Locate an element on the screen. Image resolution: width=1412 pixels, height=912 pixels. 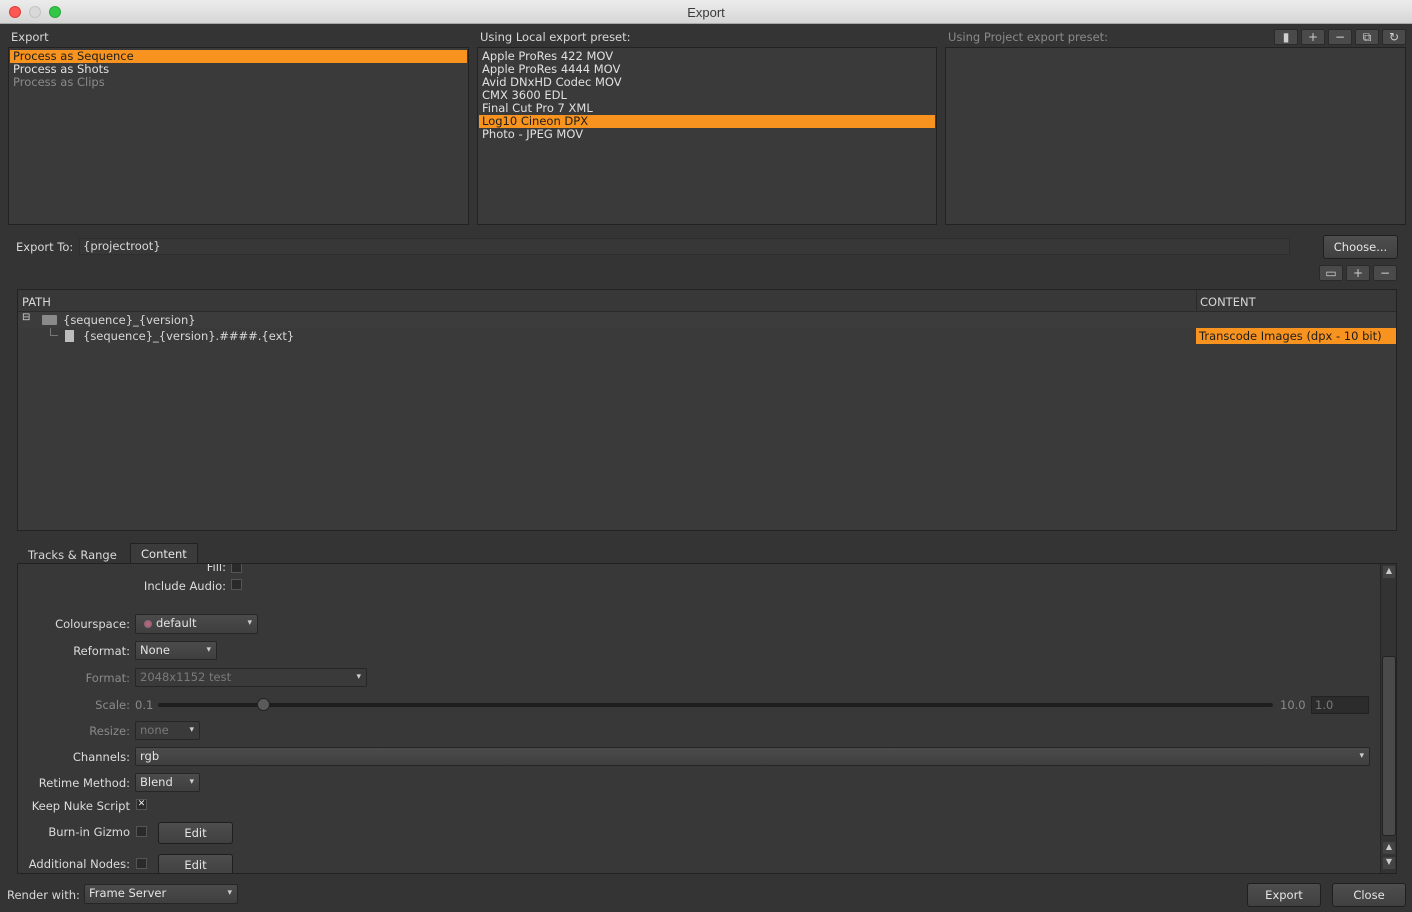
keep-nuke-script-checkbox: ✕ is located at coordinates (141, 804).